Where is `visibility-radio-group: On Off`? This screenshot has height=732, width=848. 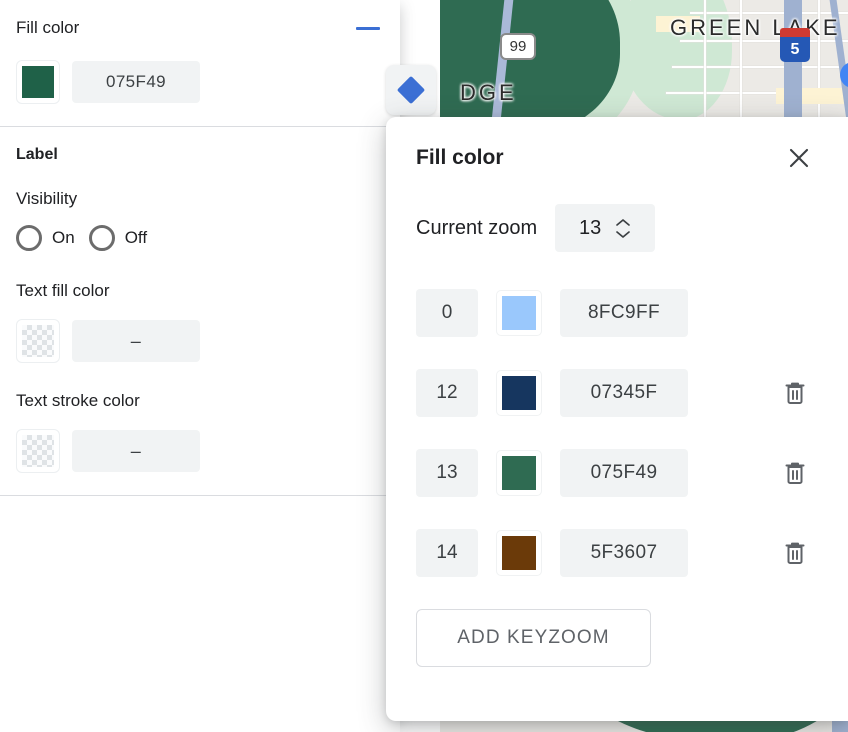
visibility-radio-group: On Off is located at coordinates (200, 249).